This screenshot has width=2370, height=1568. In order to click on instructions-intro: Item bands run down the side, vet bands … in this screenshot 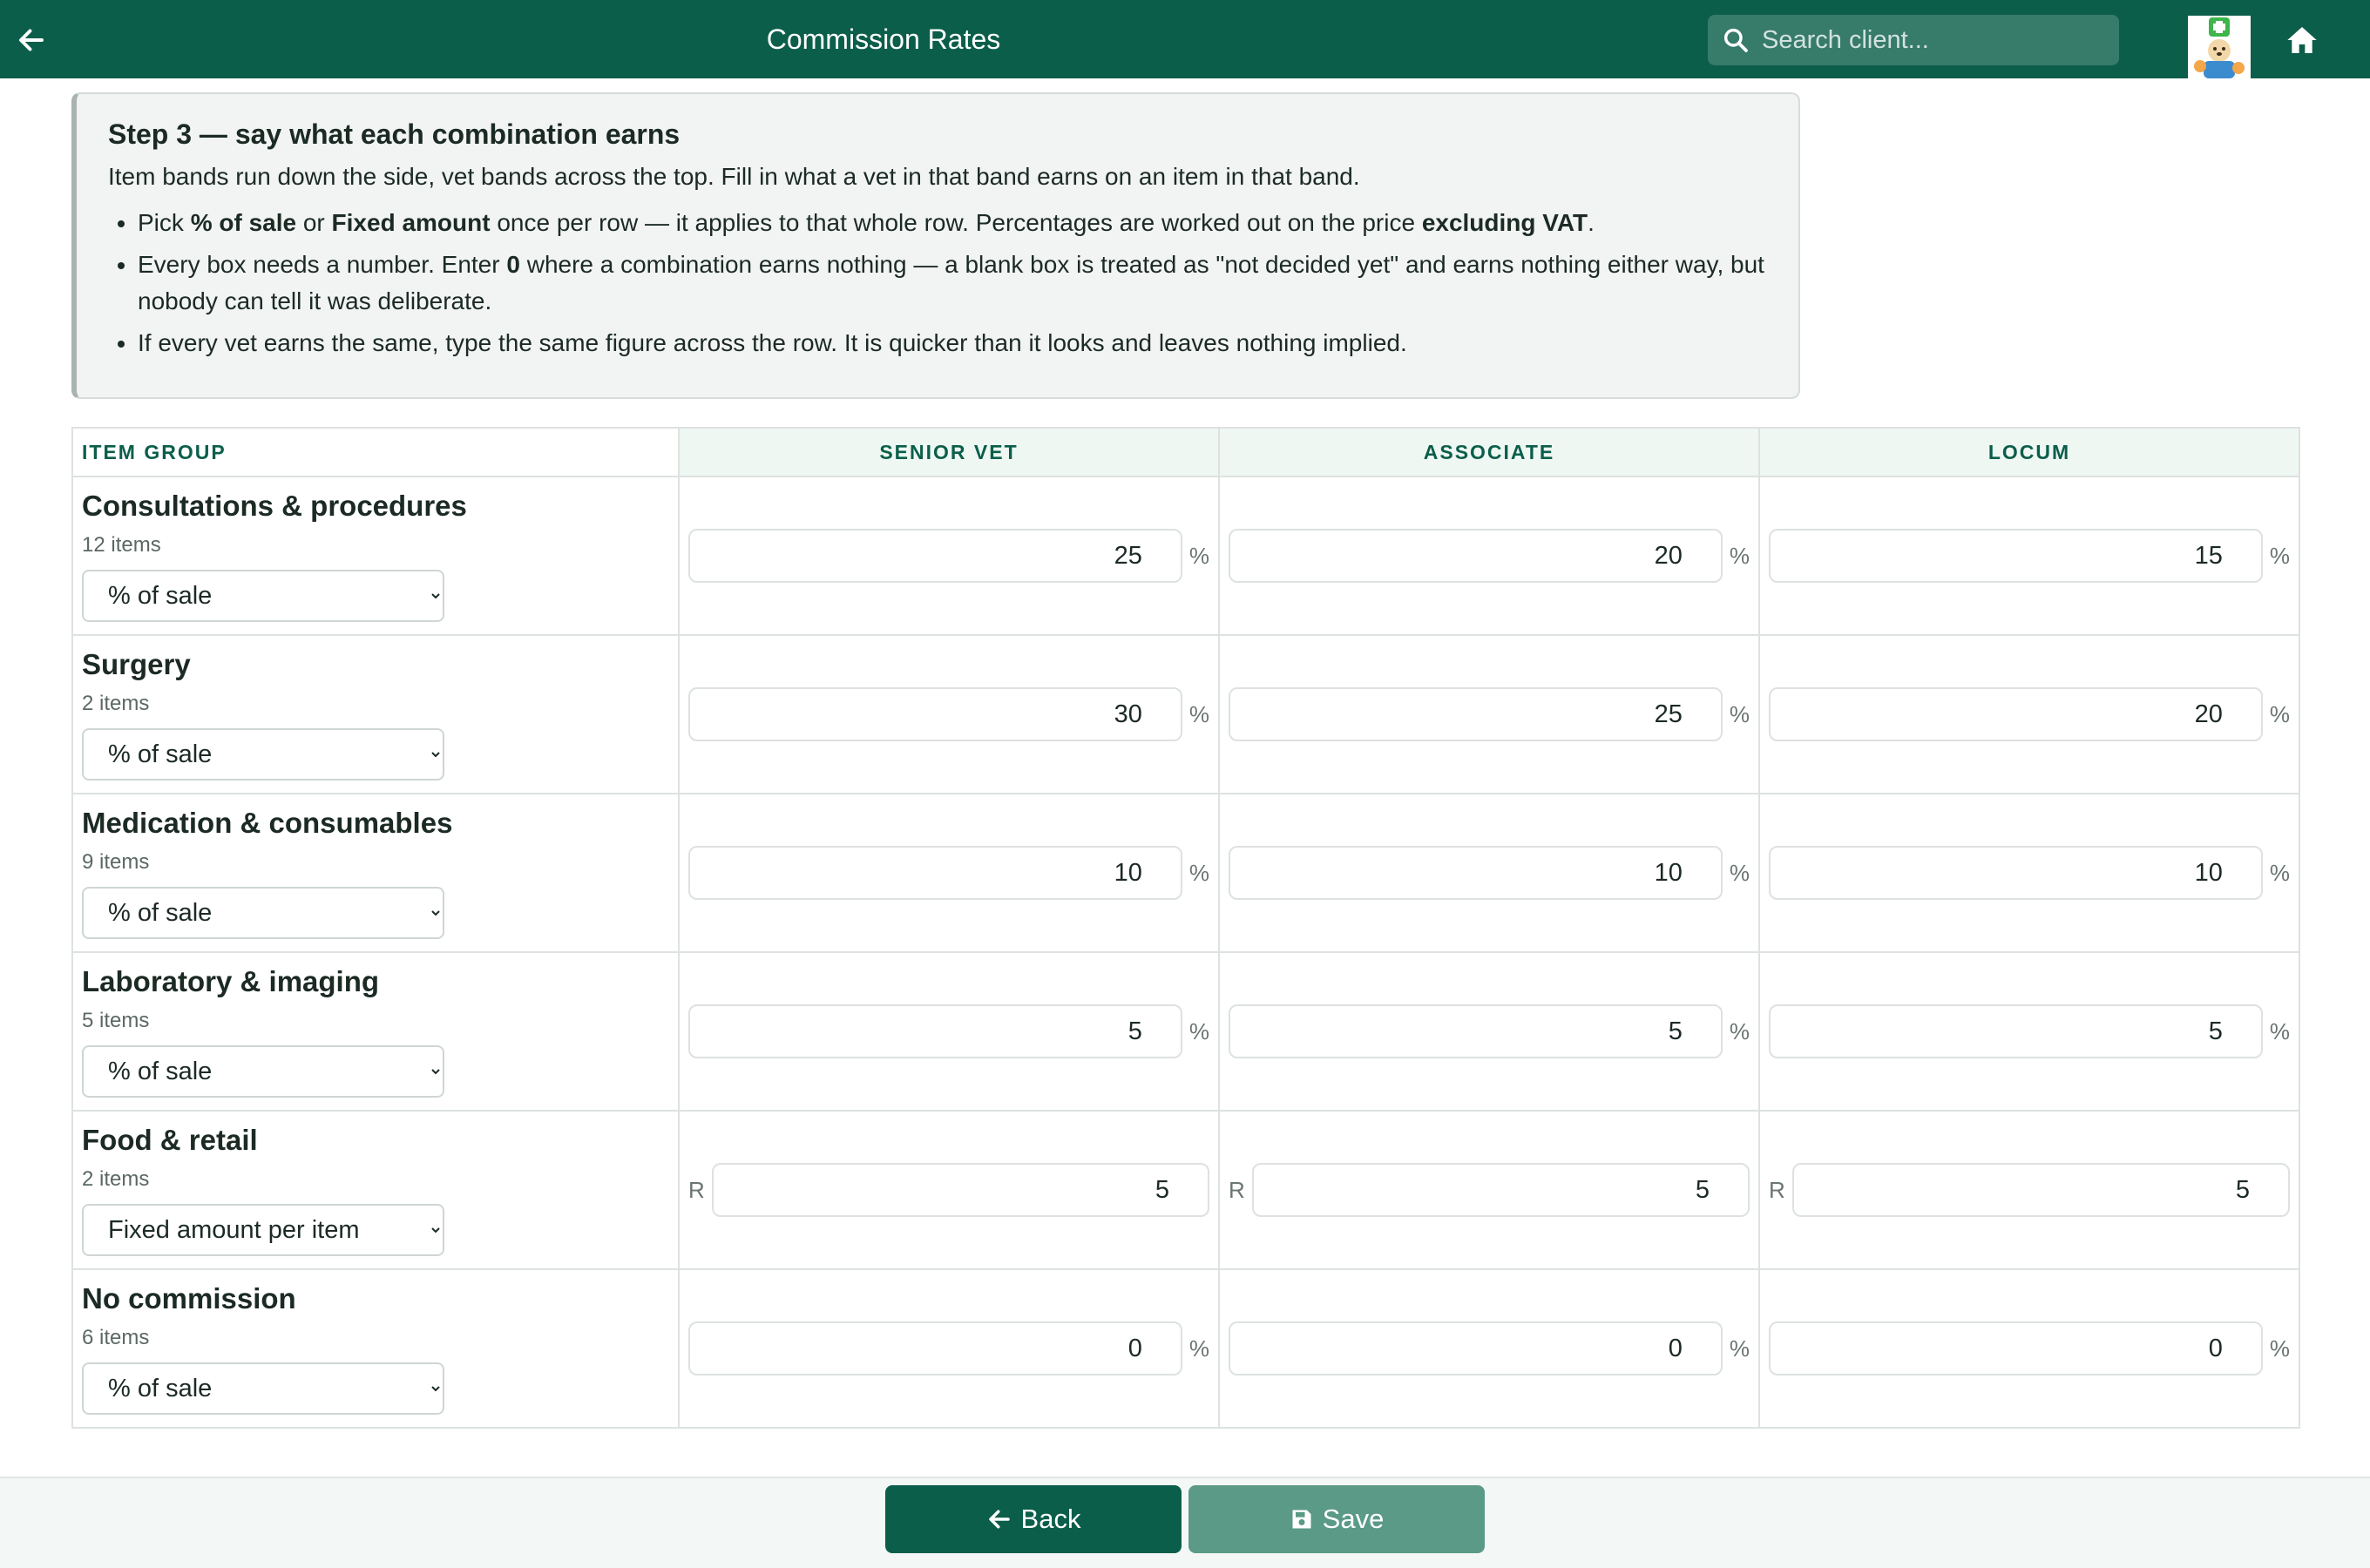, I will do `click(734, 177)`.